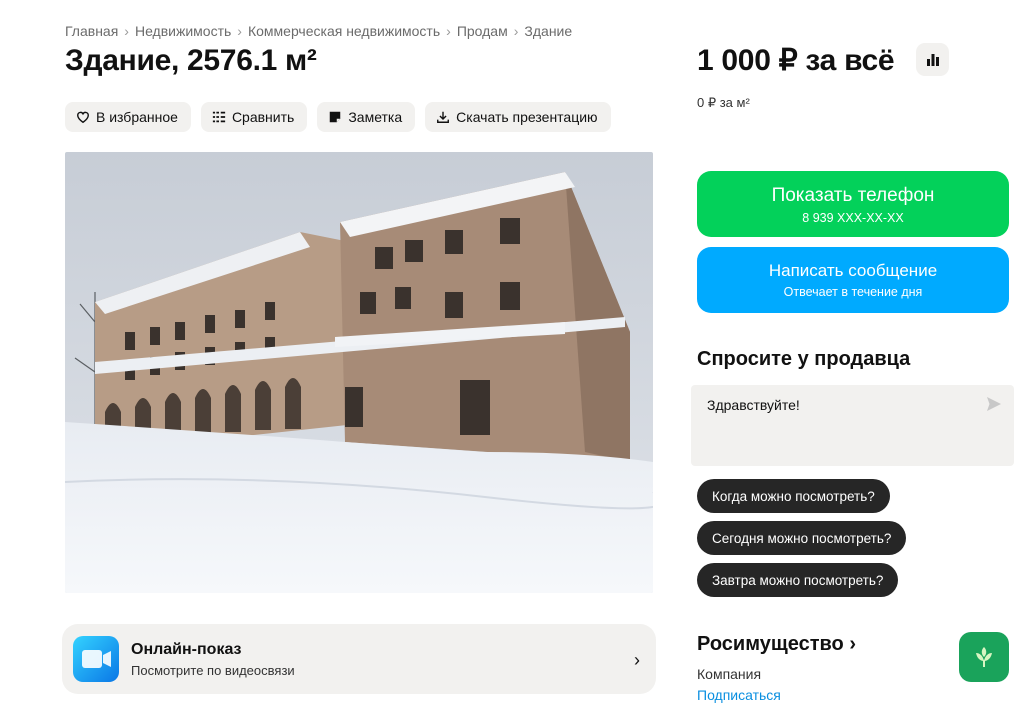  What do you see at coordinates (443, 117) in the screenshot?
I see `download-icon` at bounding box center [443, 117].